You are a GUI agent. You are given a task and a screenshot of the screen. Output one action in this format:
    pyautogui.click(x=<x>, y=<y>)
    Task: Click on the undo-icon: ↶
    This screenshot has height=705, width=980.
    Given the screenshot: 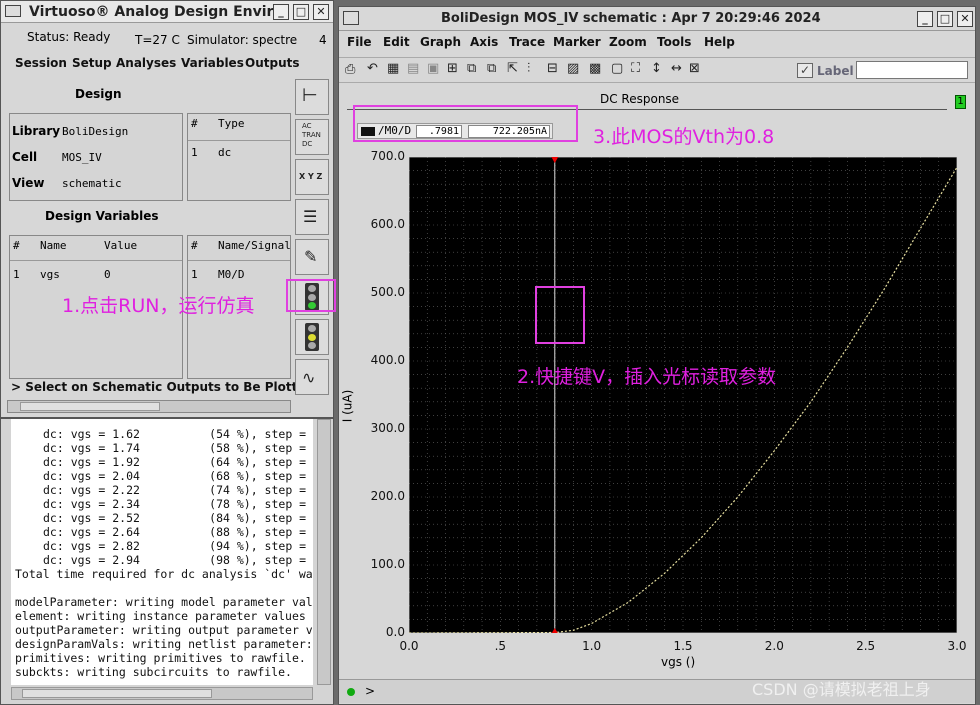 What is the action you would take?
    pyautogui.click(x=372, y=68)
    